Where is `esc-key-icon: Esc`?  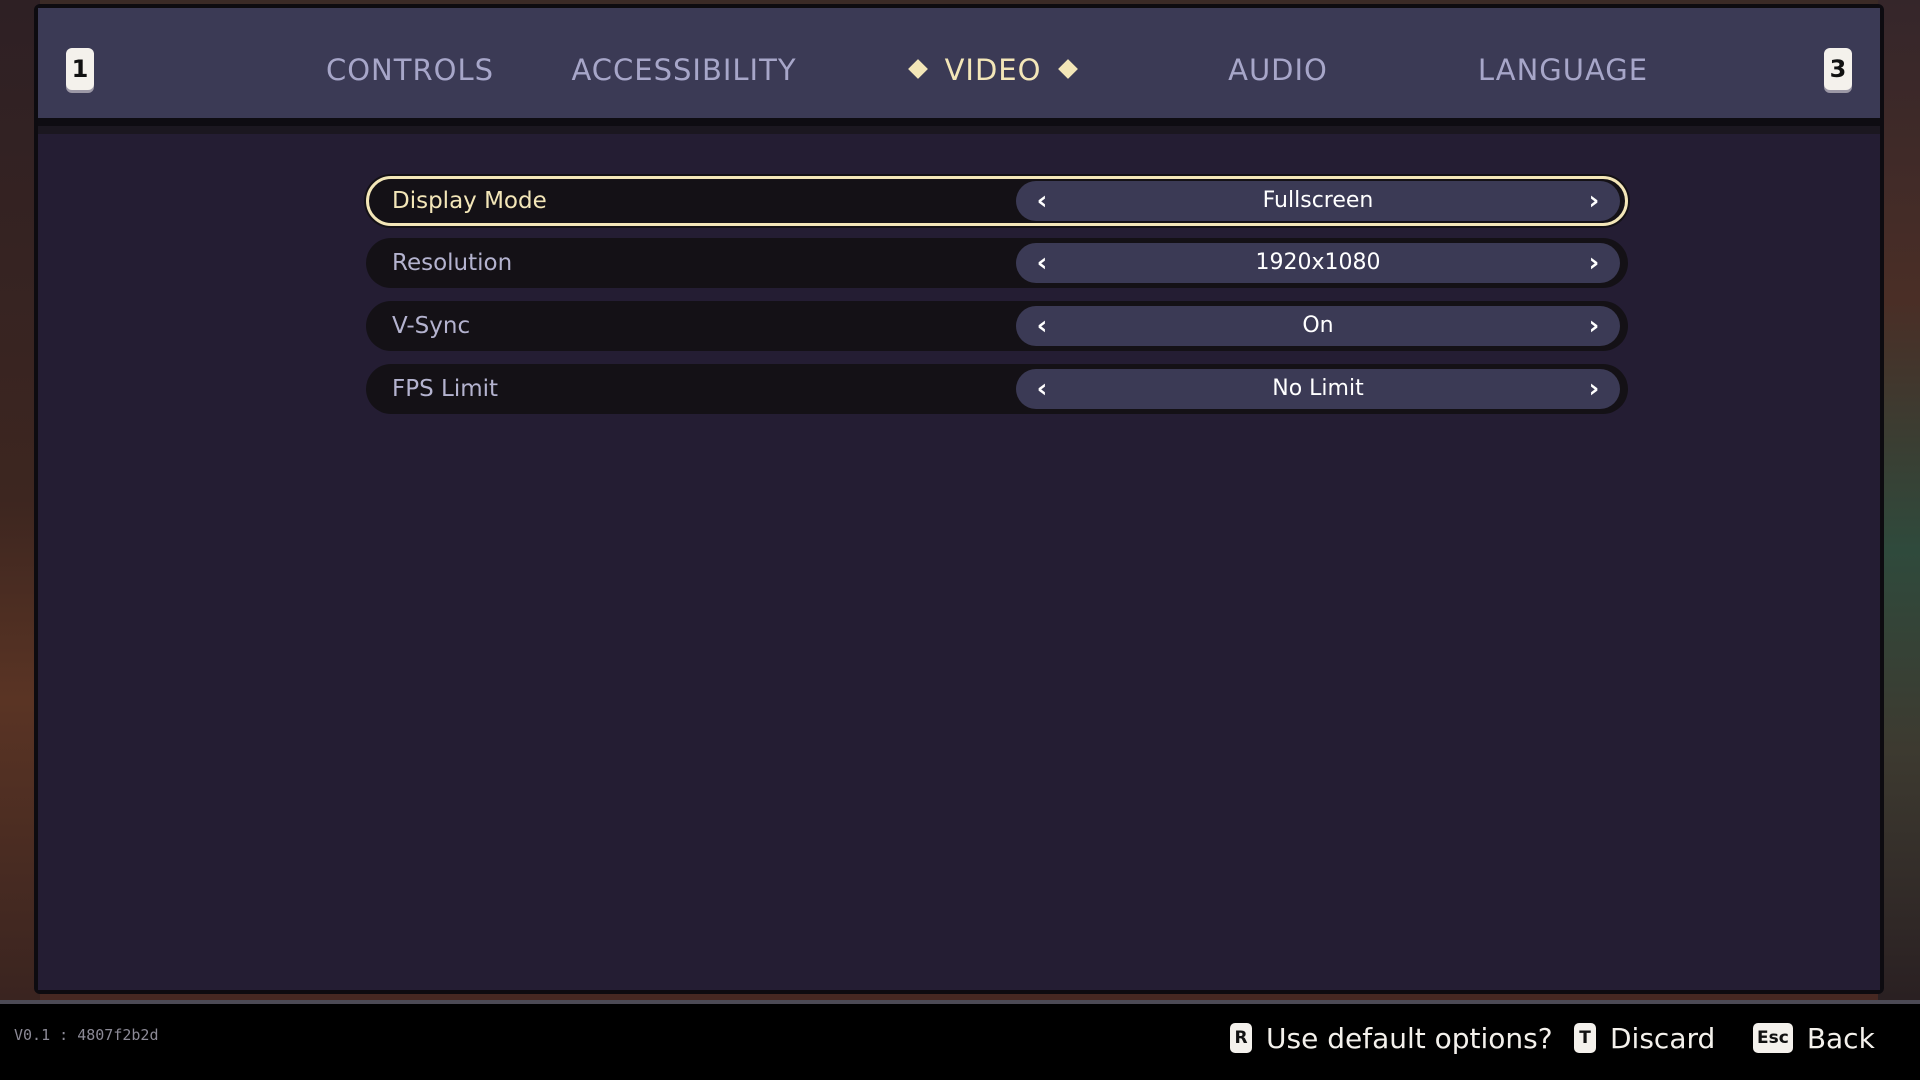
esc-key-icon: Esc is located at coordinates (1773, 1038).